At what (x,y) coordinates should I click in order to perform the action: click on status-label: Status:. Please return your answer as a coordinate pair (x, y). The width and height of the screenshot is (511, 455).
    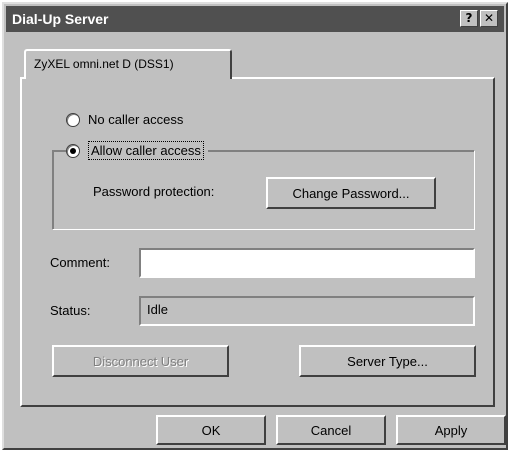
    Looking at the image, I should click on (70, 310).